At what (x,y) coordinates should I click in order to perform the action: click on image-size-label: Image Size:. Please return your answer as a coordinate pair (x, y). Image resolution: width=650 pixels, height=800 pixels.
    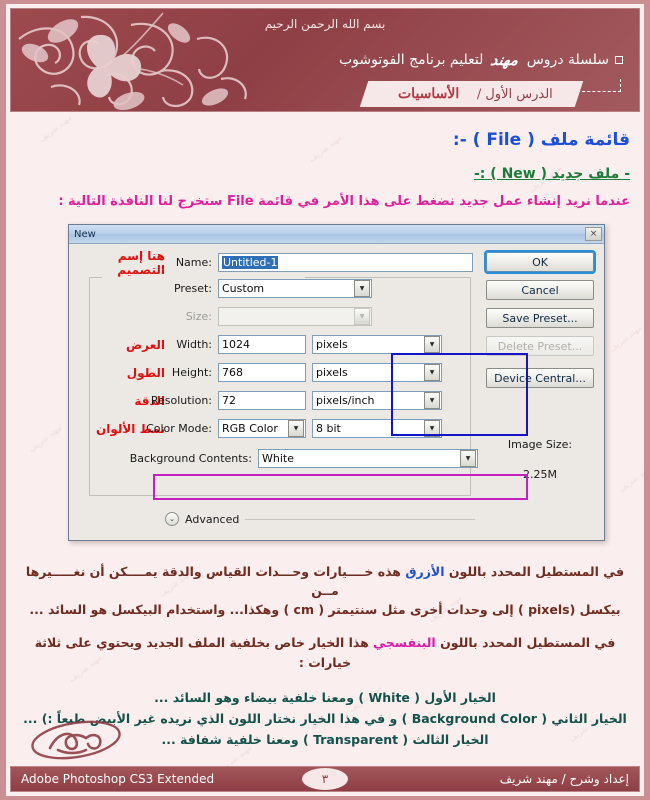
    Looking at the image, I should click on (540, 444).